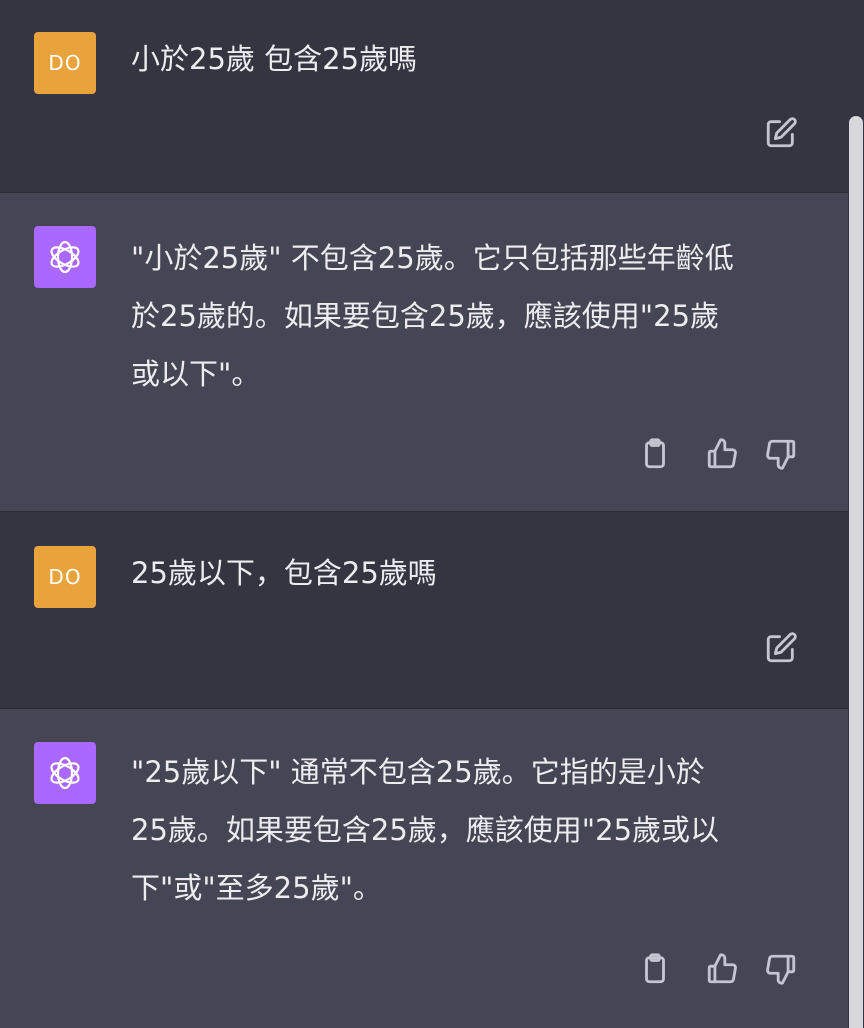  I want to click on user-message-text: 25歲以下，包含25歲嗎, so click(284, 573).